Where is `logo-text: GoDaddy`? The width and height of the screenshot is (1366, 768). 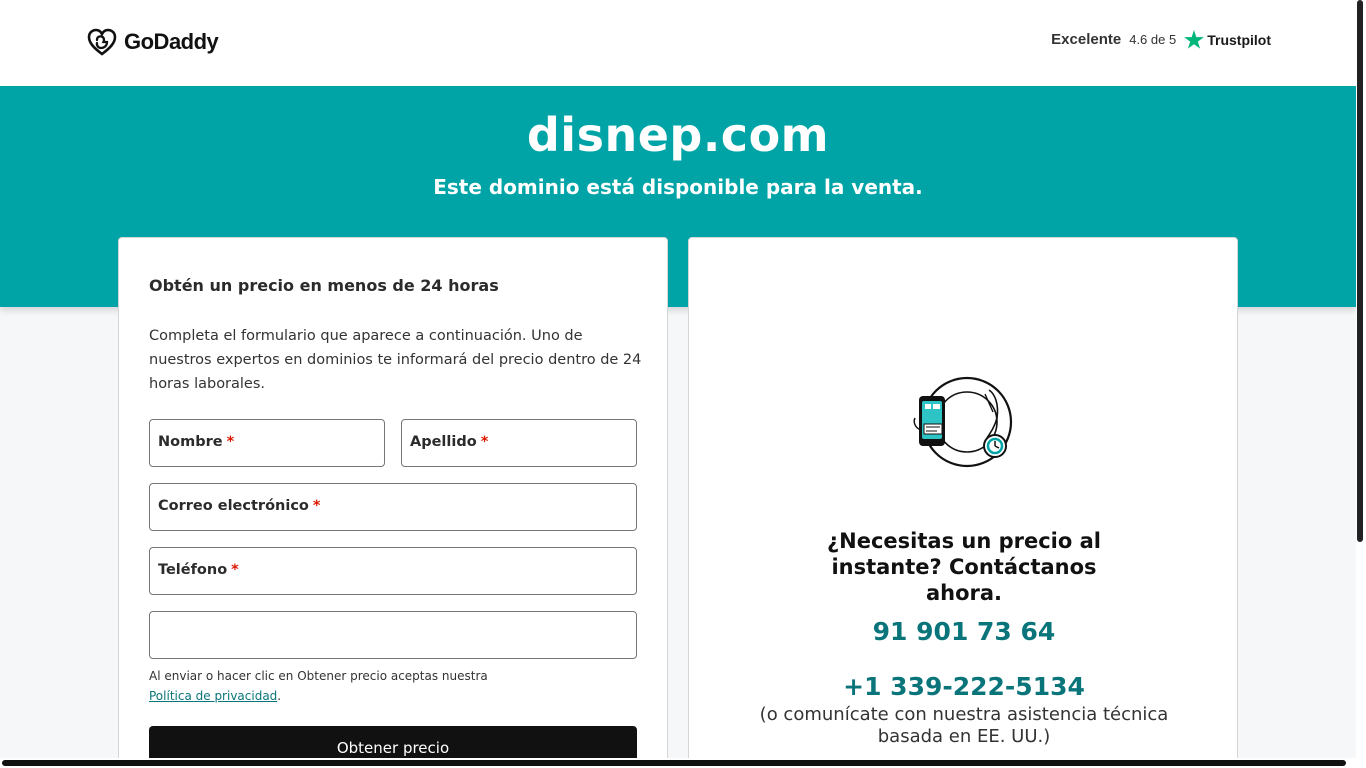
logo-text: GoDaddy is located at coordinates (171, 41).